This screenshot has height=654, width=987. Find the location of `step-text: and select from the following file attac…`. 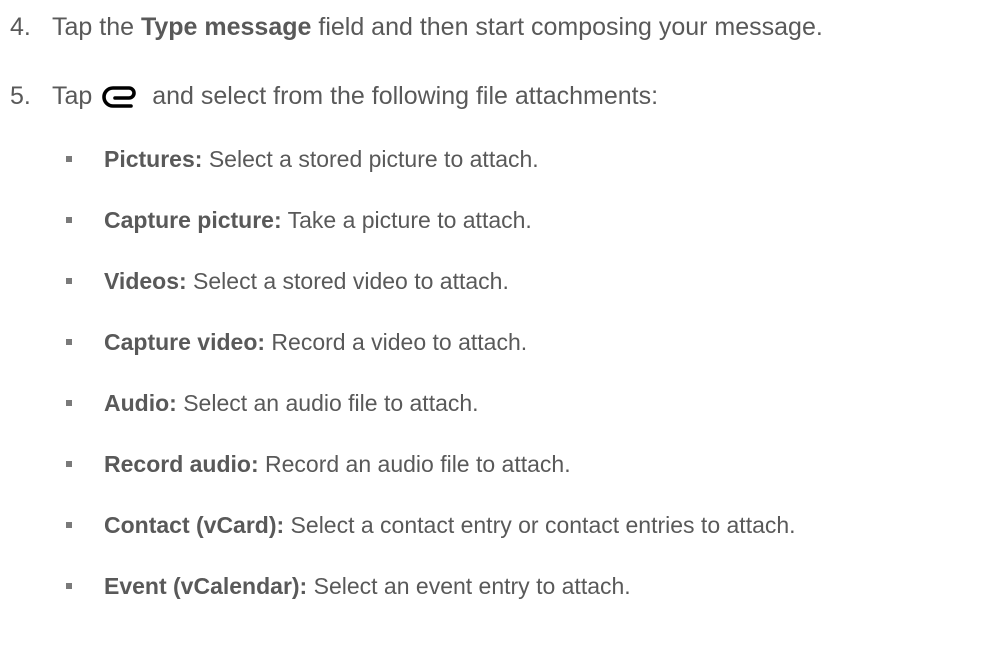

step-text: and select from the following file attac… is located at coordinates (402, 96).